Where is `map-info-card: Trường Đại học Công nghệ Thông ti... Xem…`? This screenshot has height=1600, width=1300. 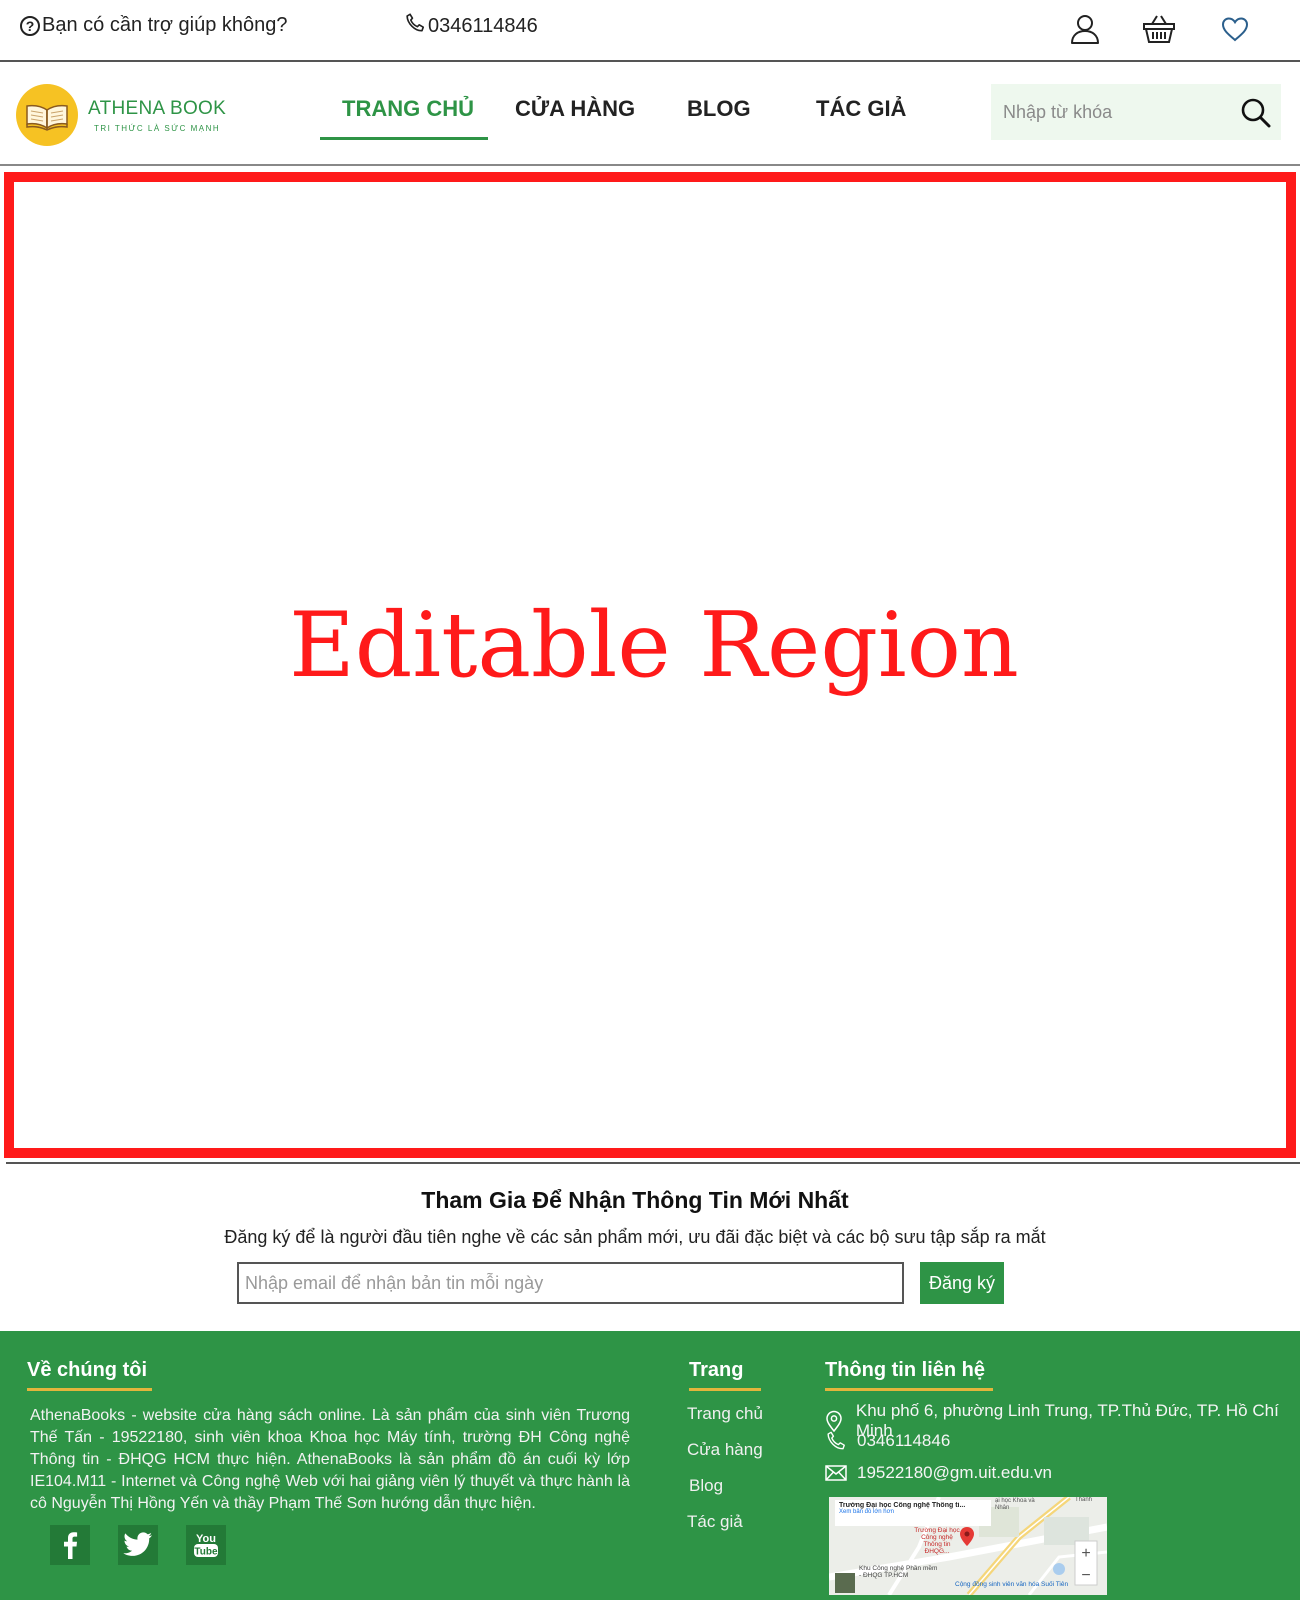
map-info-card: Trường Đại học Công nghệ Thông ti... Xem… is located at coordinates (913, 1513).